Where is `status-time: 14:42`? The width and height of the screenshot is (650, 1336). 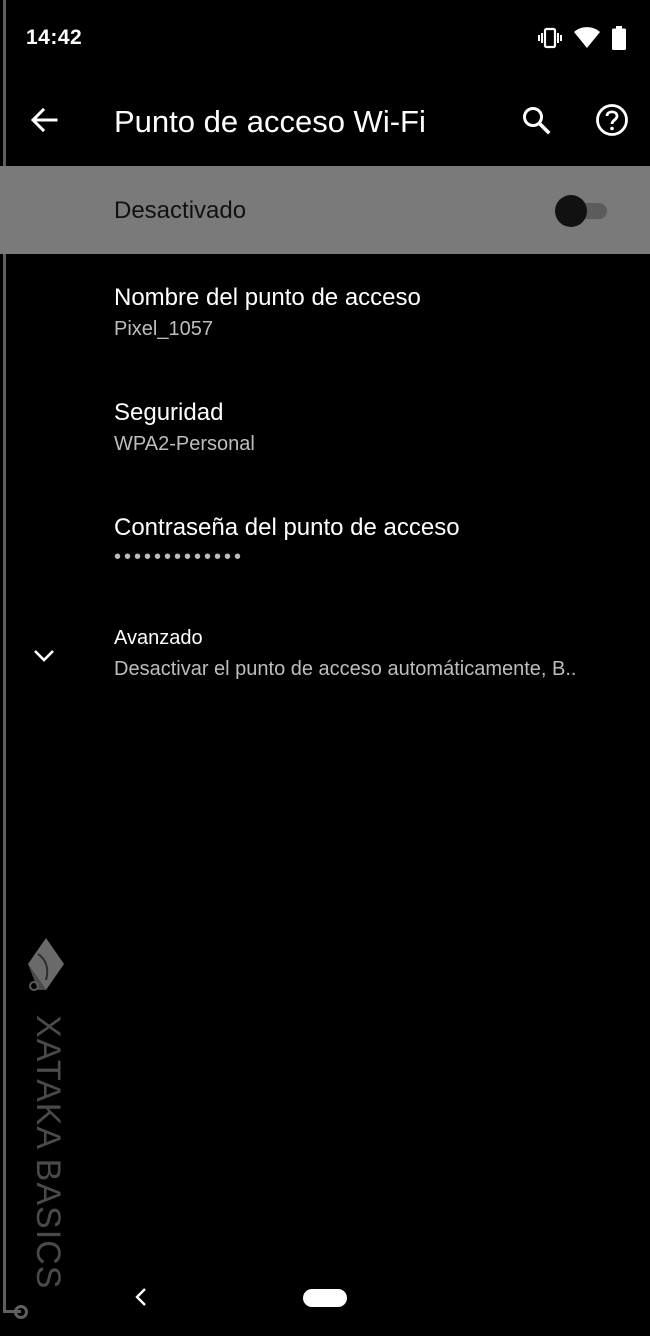
status-time: 14:42 is located at coordinates (54, 37).